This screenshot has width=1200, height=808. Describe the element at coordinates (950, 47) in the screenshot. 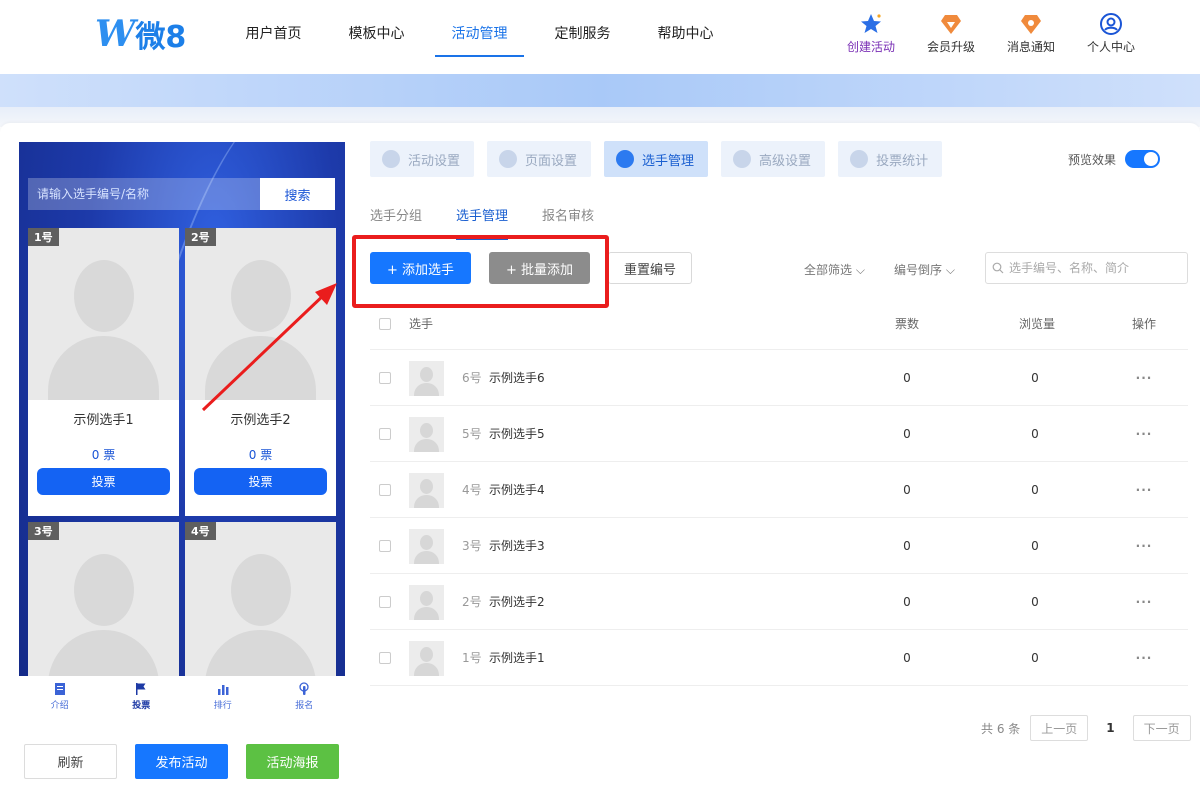

I see `member-upgrade-label: 会员升级` at that location.